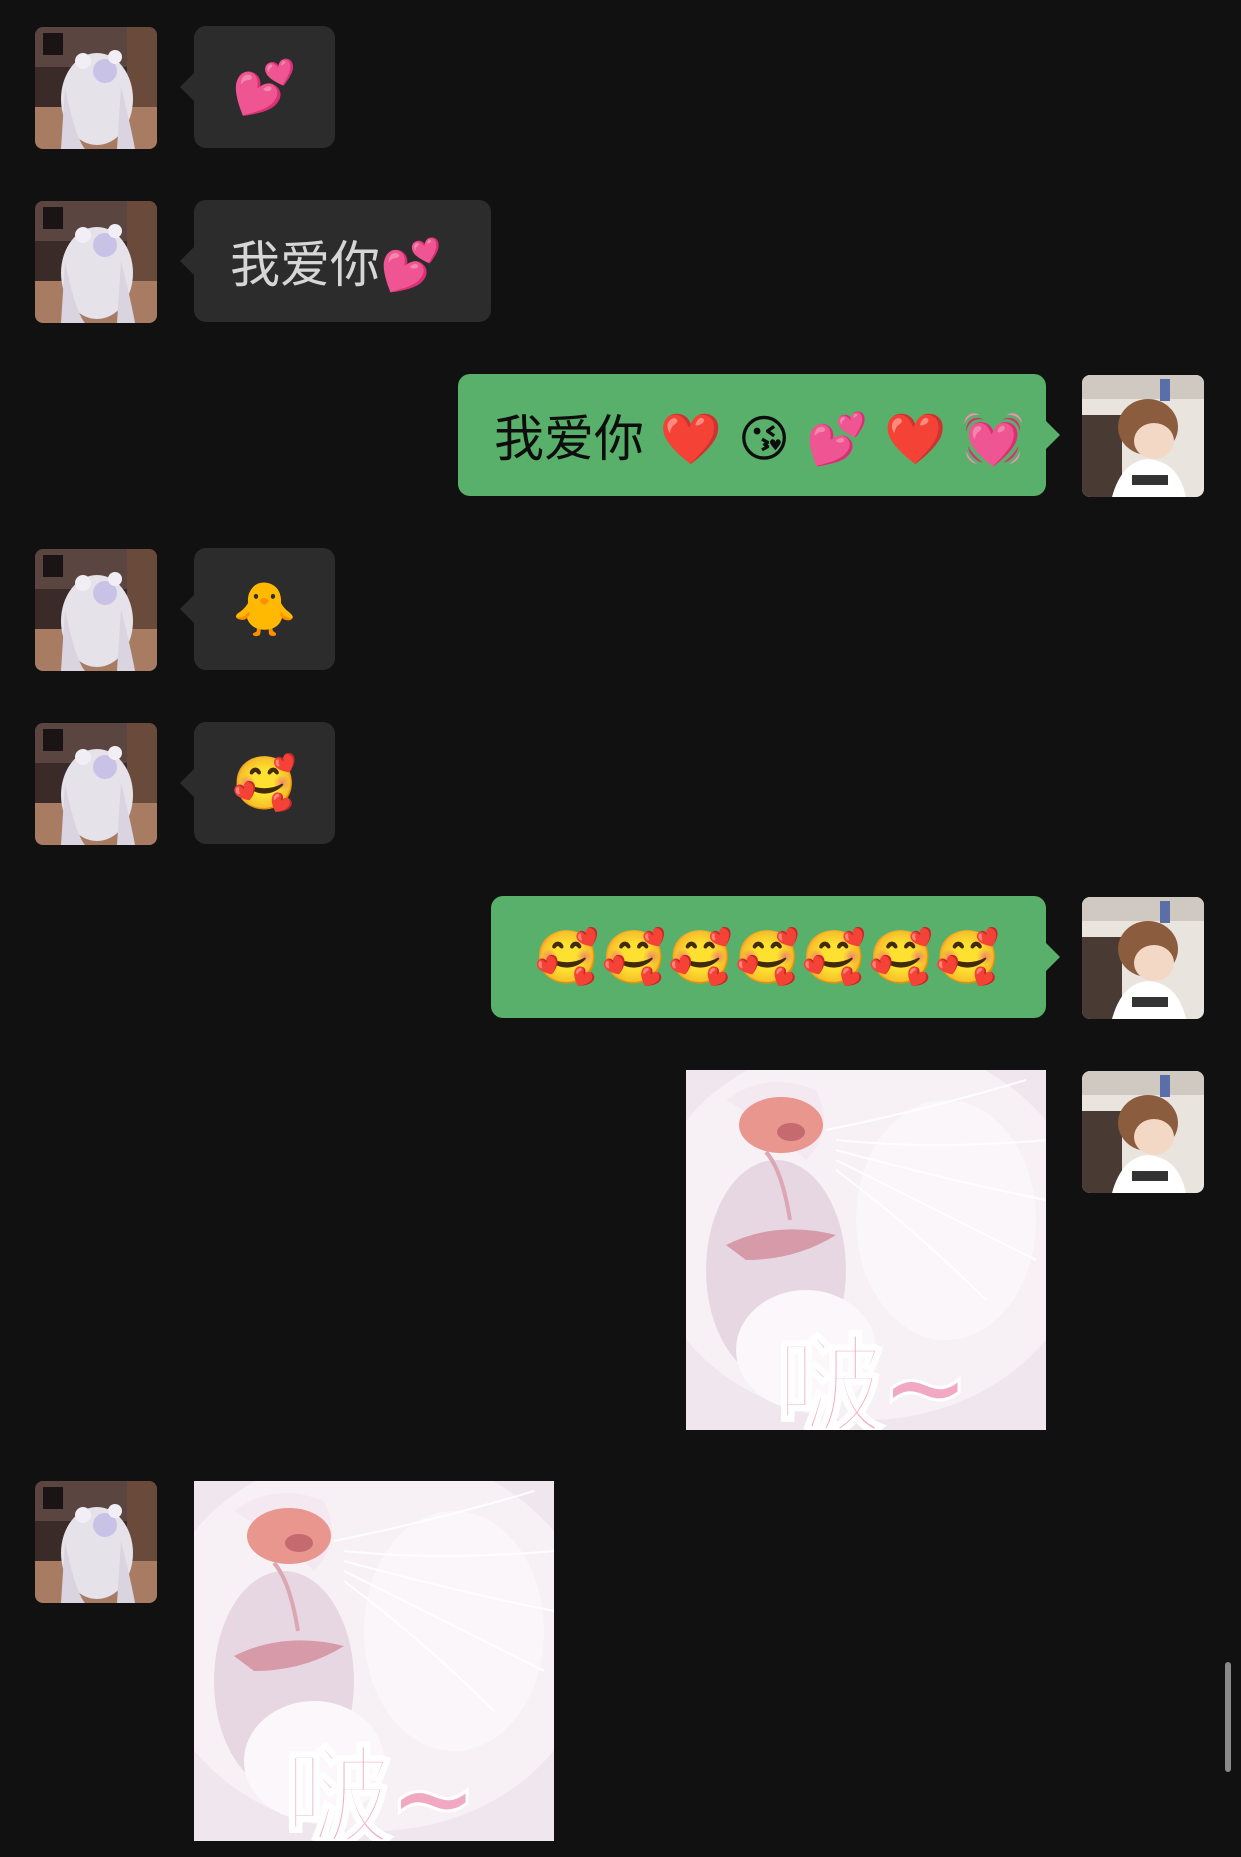  Describe the element at coordinates (264, 87) in the screenshot. I see `message-text: 💕` at that location.